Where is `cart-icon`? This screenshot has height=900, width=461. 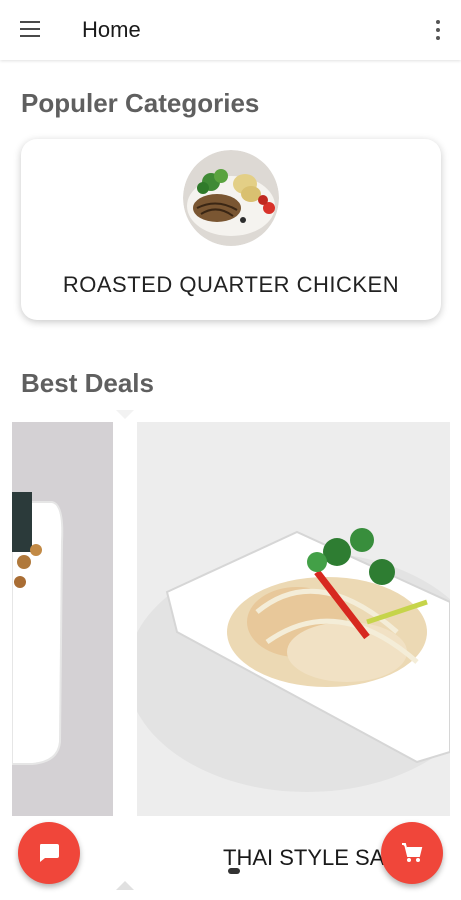
cart-icon is located at coordinates (412, 852).